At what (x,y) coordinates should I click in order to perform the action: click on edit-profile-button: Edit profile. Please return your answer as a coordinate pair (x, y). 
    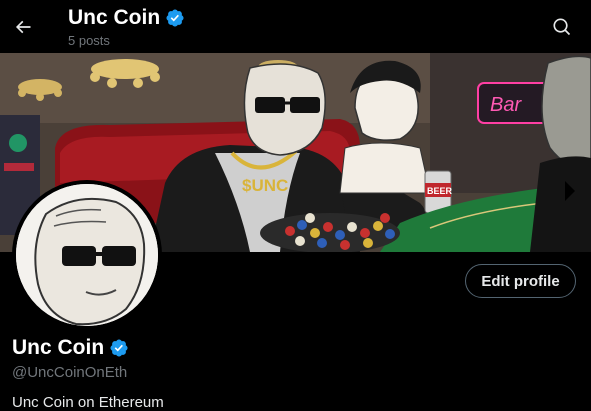
    Looking at the image, I should click on (520, 281).